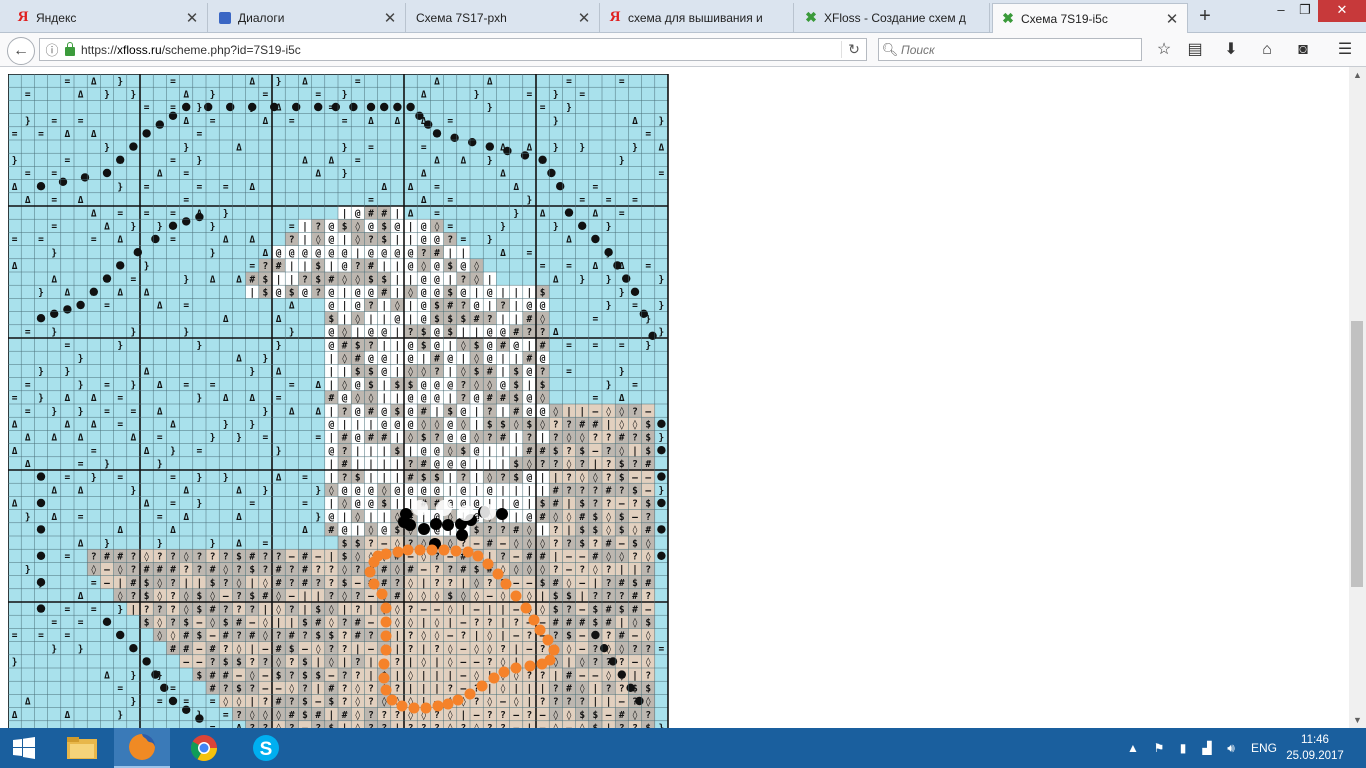 The image size is (1366, 768). I want to click on tab-scheme-7s17: Схема 7S17-pxh ✕, so click(503, 17).